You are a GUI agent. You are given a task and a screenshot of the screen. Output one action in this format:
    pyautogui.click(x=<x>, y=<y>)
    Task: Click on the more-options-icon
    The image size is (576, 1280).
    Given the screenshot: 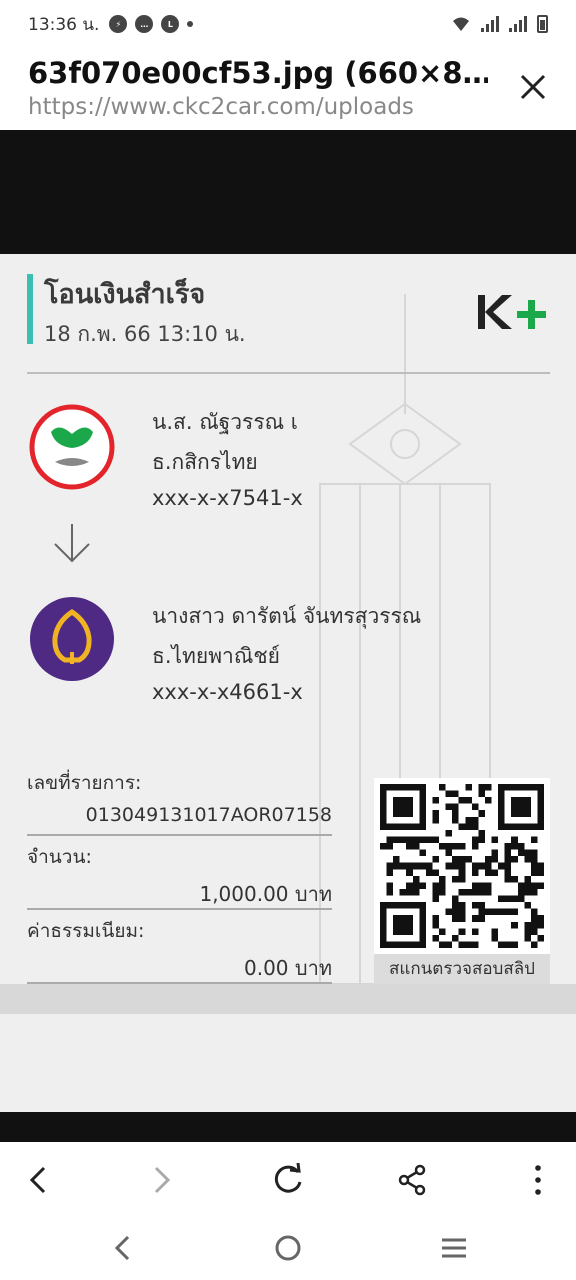 What is the action you would take?
    pyautogui.click(x=538, y=1180)
    